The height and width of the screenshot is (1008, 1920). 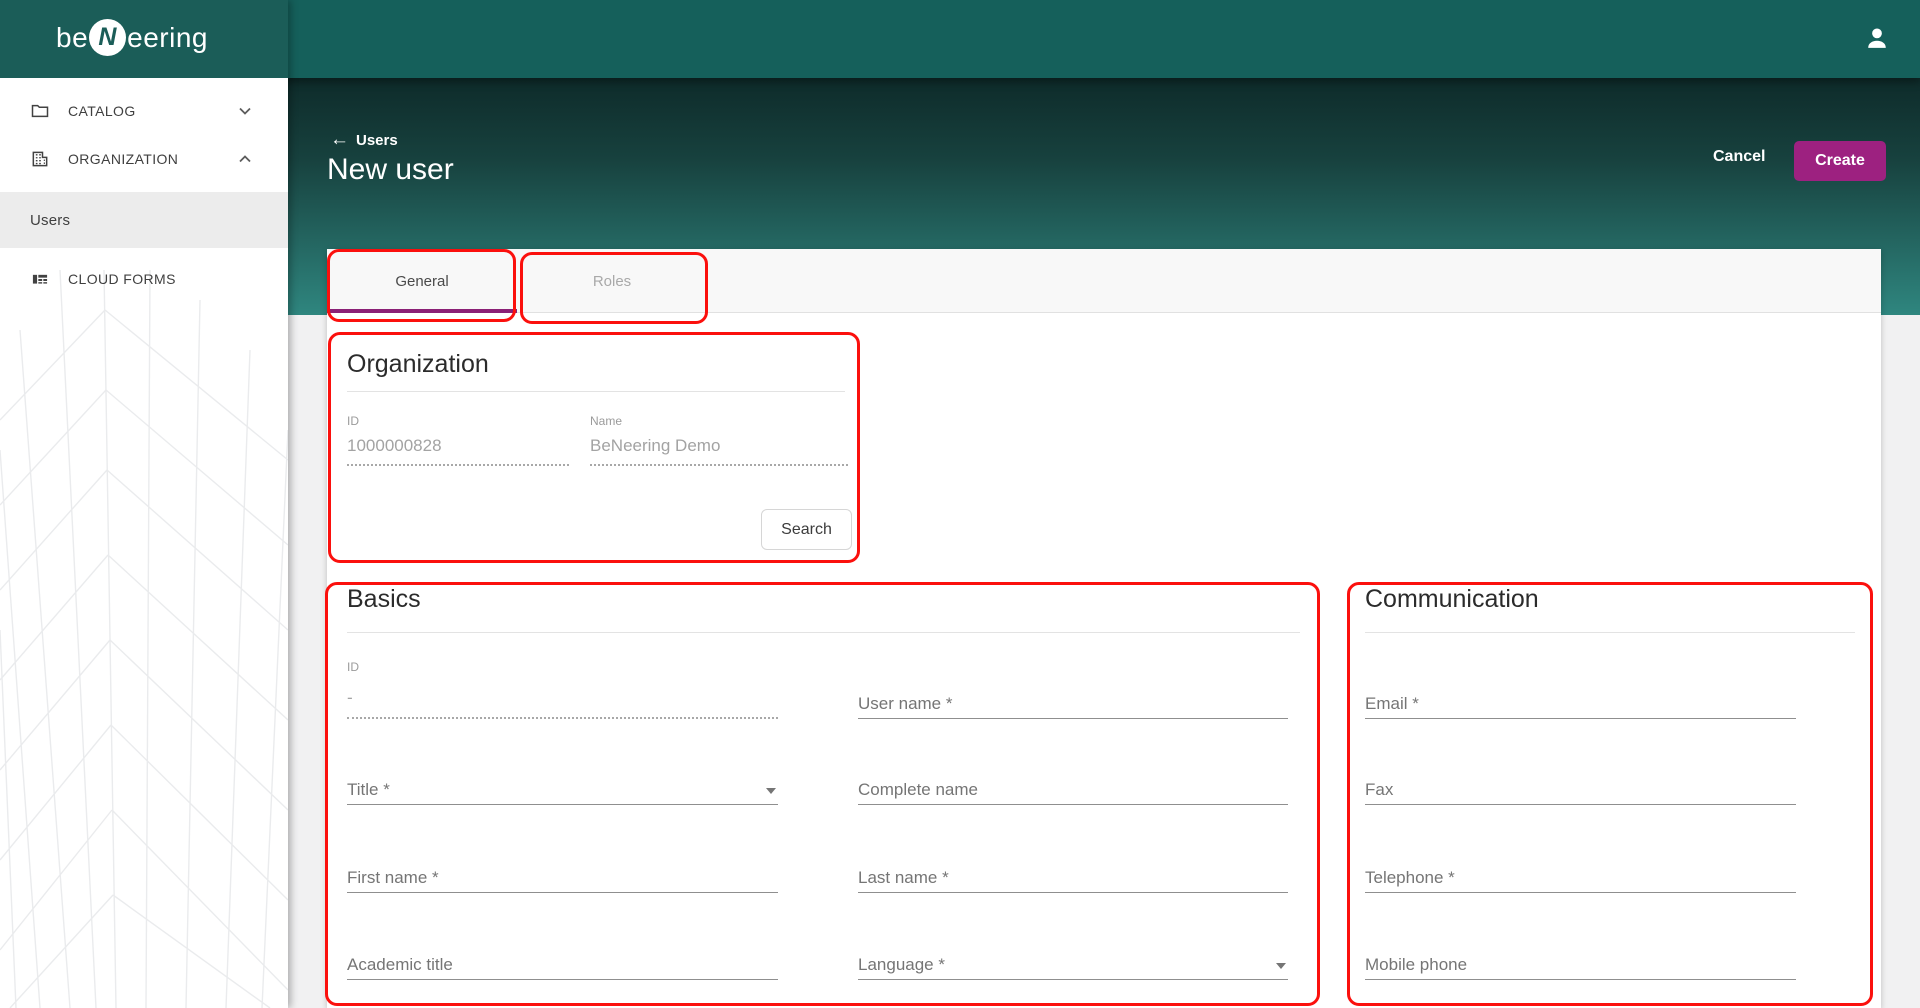 What do you see at coordinates (960, 39) in the screenshot?
I see `top-app-bar` at bounding box center [960, 39].